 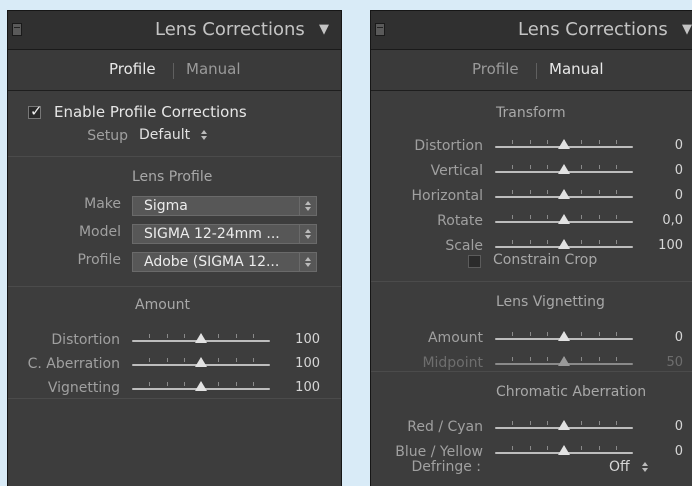 I want to click on slider-label: Amount, so click(x=455, y=338).